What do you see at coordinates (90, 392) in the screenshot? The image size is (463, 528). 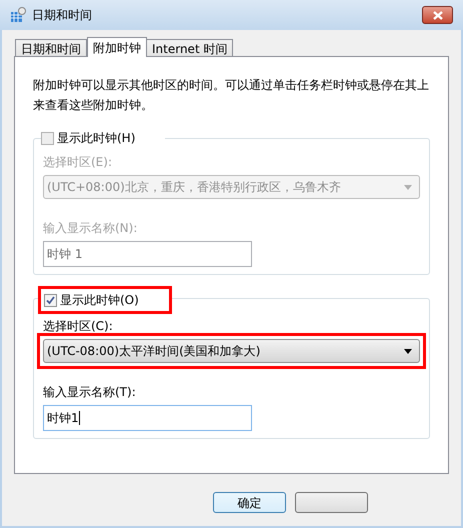 I see `field-label: 输入显示名称(T):` at bounding box center [90, 392].